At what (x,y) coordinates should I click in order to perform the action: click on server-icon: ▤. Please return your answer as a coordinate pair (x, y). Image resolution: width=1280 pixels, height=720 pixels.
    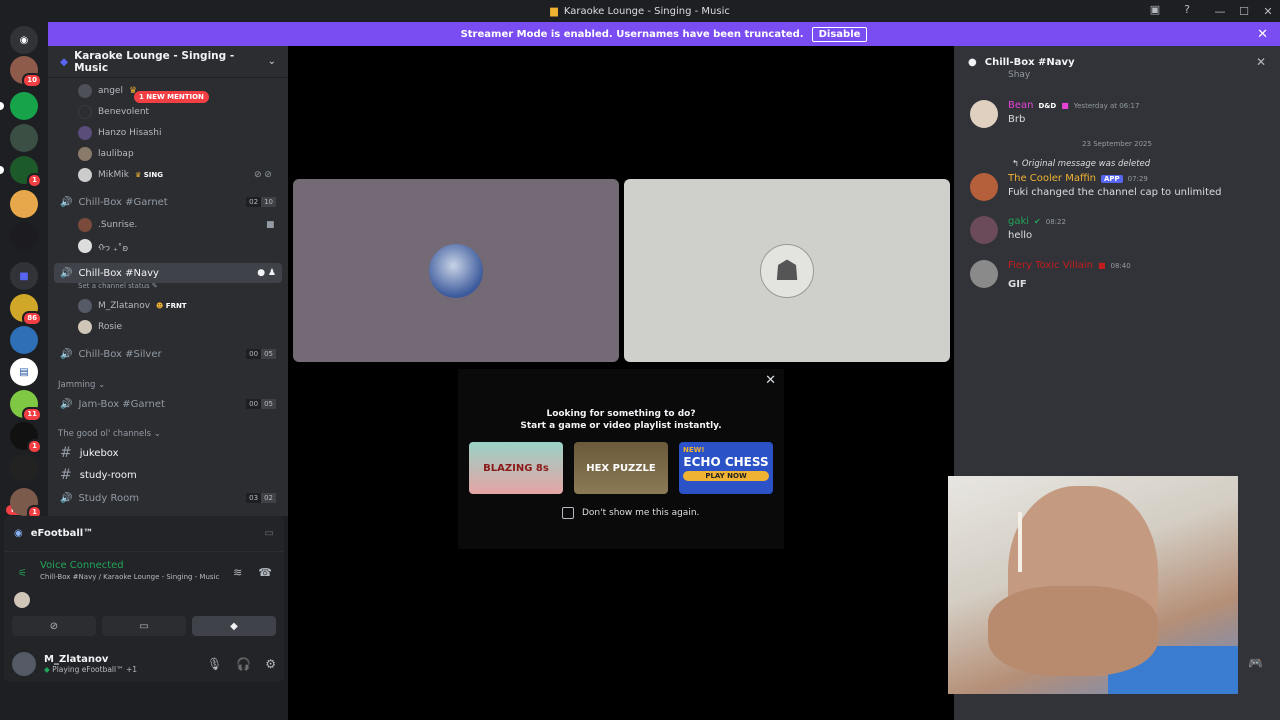
    Looking at the image, I should click on (24, 372).